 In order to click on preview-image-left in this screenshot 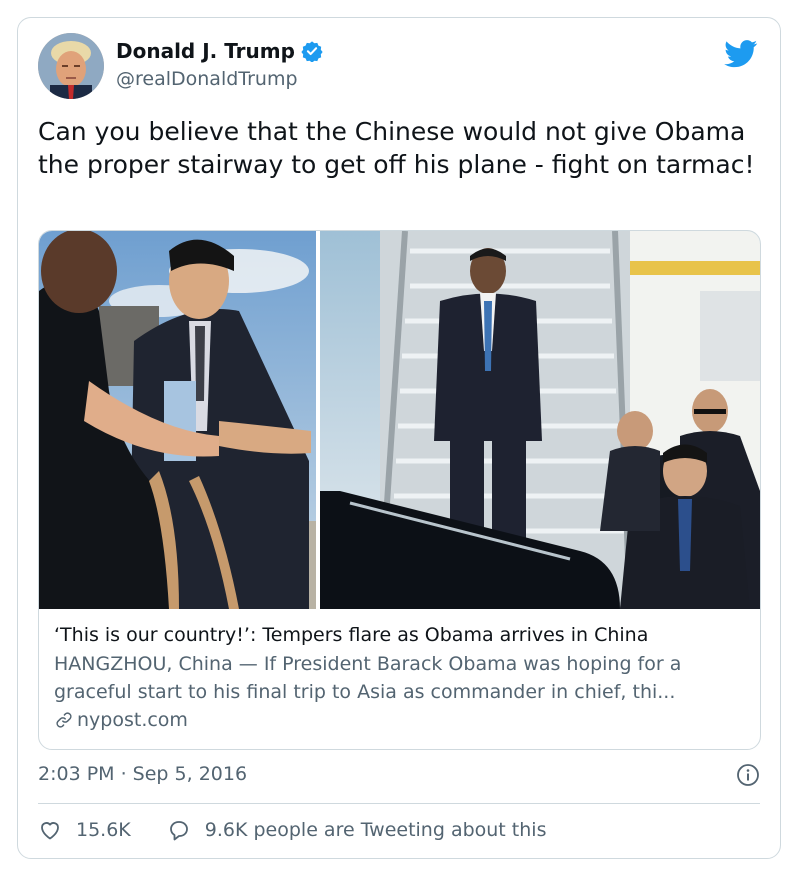, I will do `click(177, 420)`.